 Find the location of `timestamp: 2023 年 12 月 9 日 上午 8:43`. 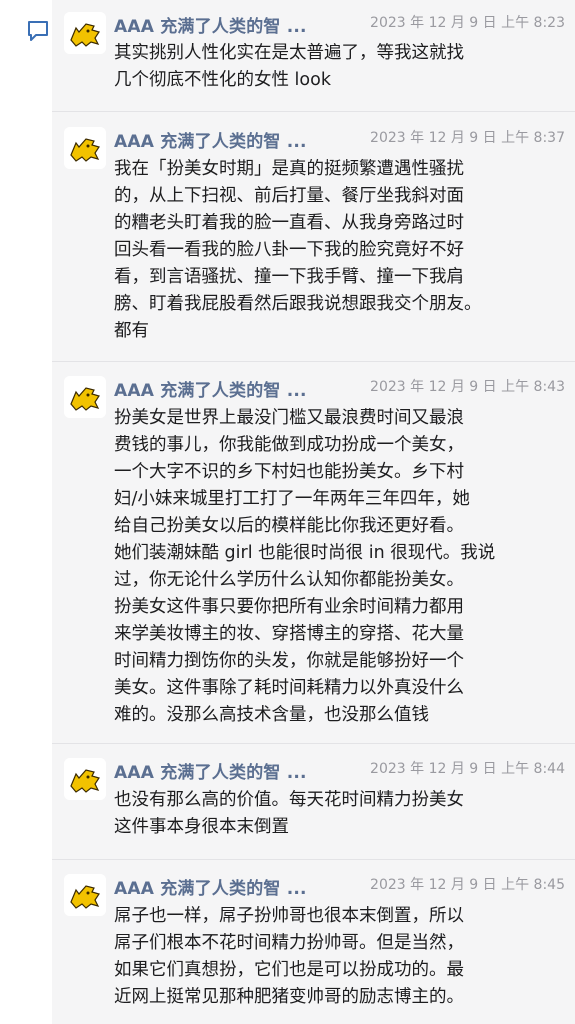

timestamp: 2023 年 12 月 9 日 上午 8:43 is located at coordinates (467, 387).